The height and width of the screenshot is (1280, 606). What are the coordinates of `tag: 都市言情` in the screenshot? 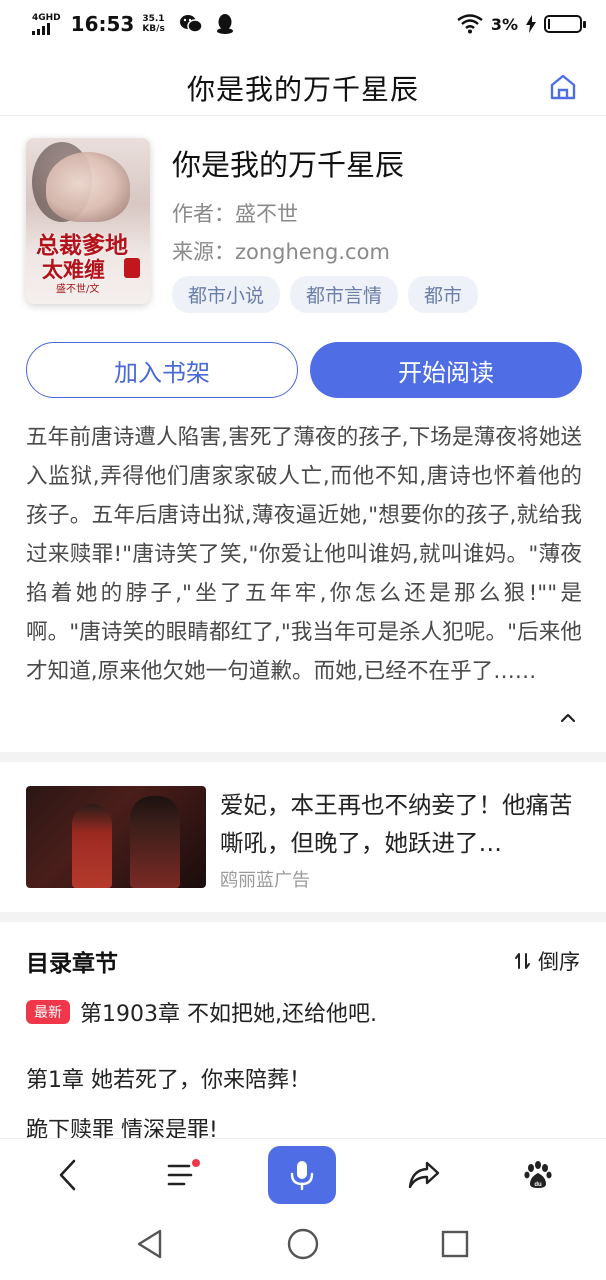 It's located at (344, 294).